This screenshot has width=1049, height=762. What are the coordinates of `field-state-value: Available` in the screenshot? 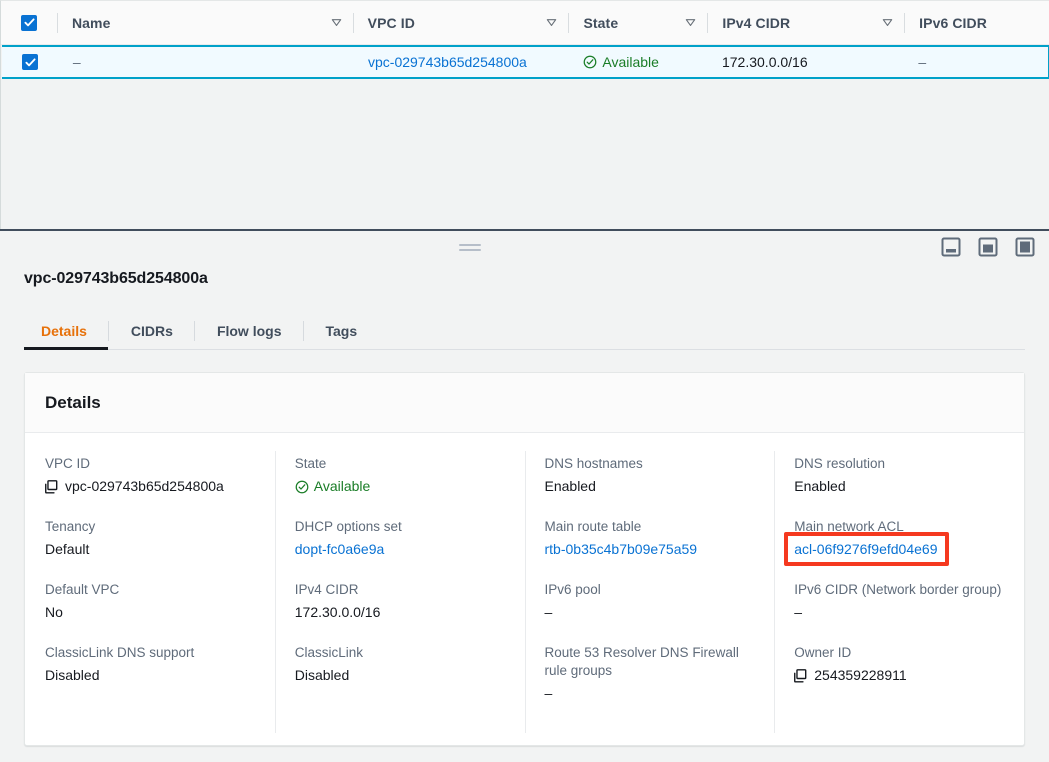 It's located at (400, 486).